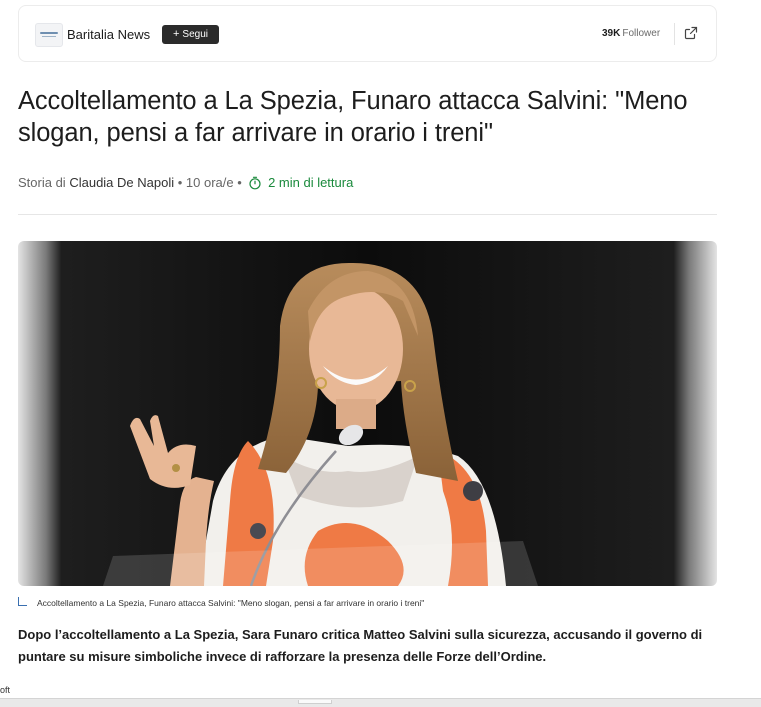  Describe the element at coordinates (121, 182) in the screenshot. I see `author-link: Claudia De Napoli` at that location.